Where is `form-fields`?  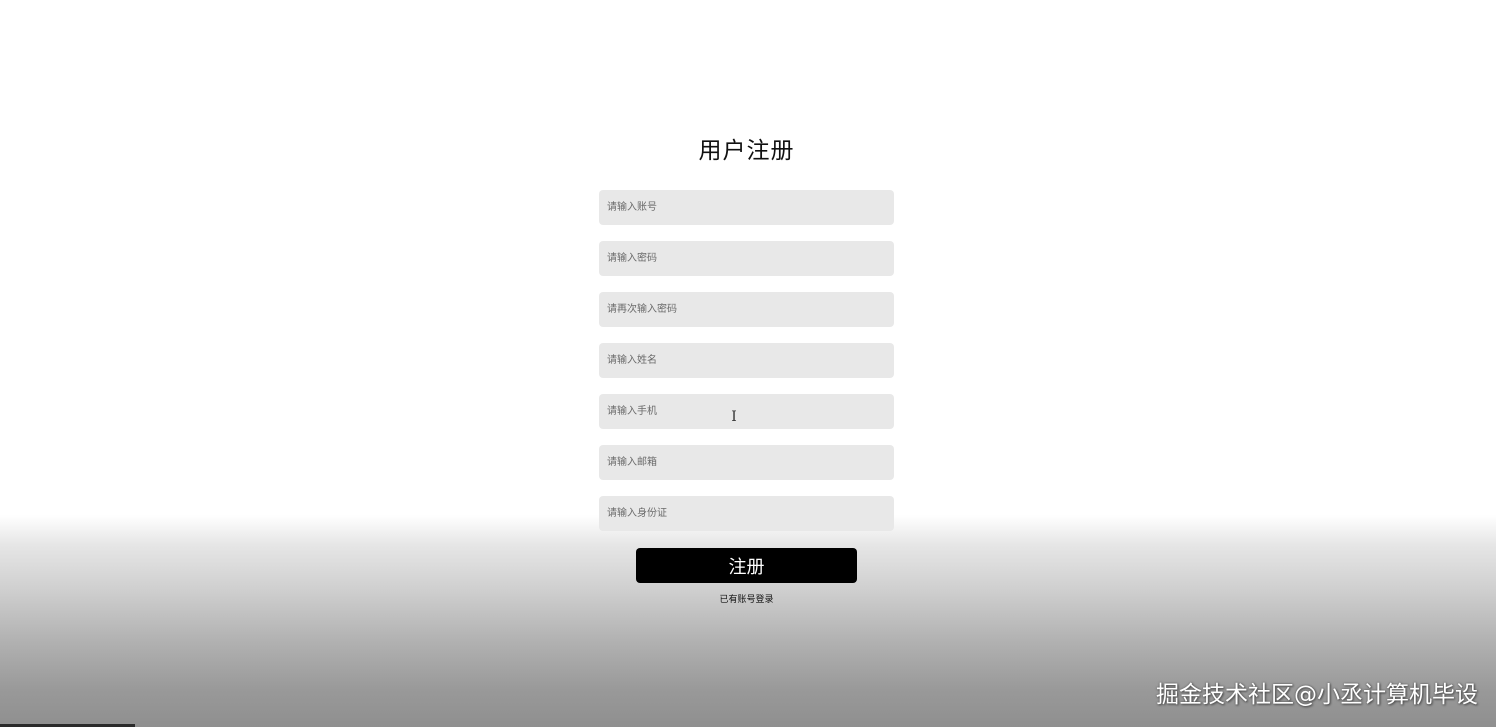 form-fields is located at coordinates (746, 360).